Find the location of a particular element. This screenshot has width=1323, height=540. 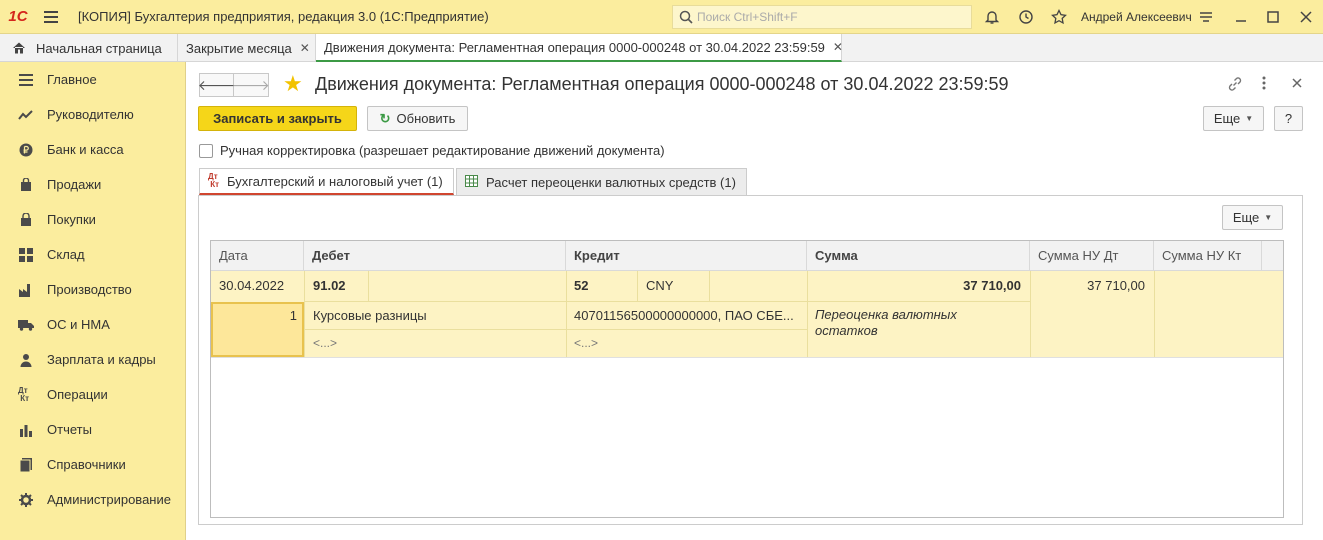

home-icon is located at coordinates (19, 48).